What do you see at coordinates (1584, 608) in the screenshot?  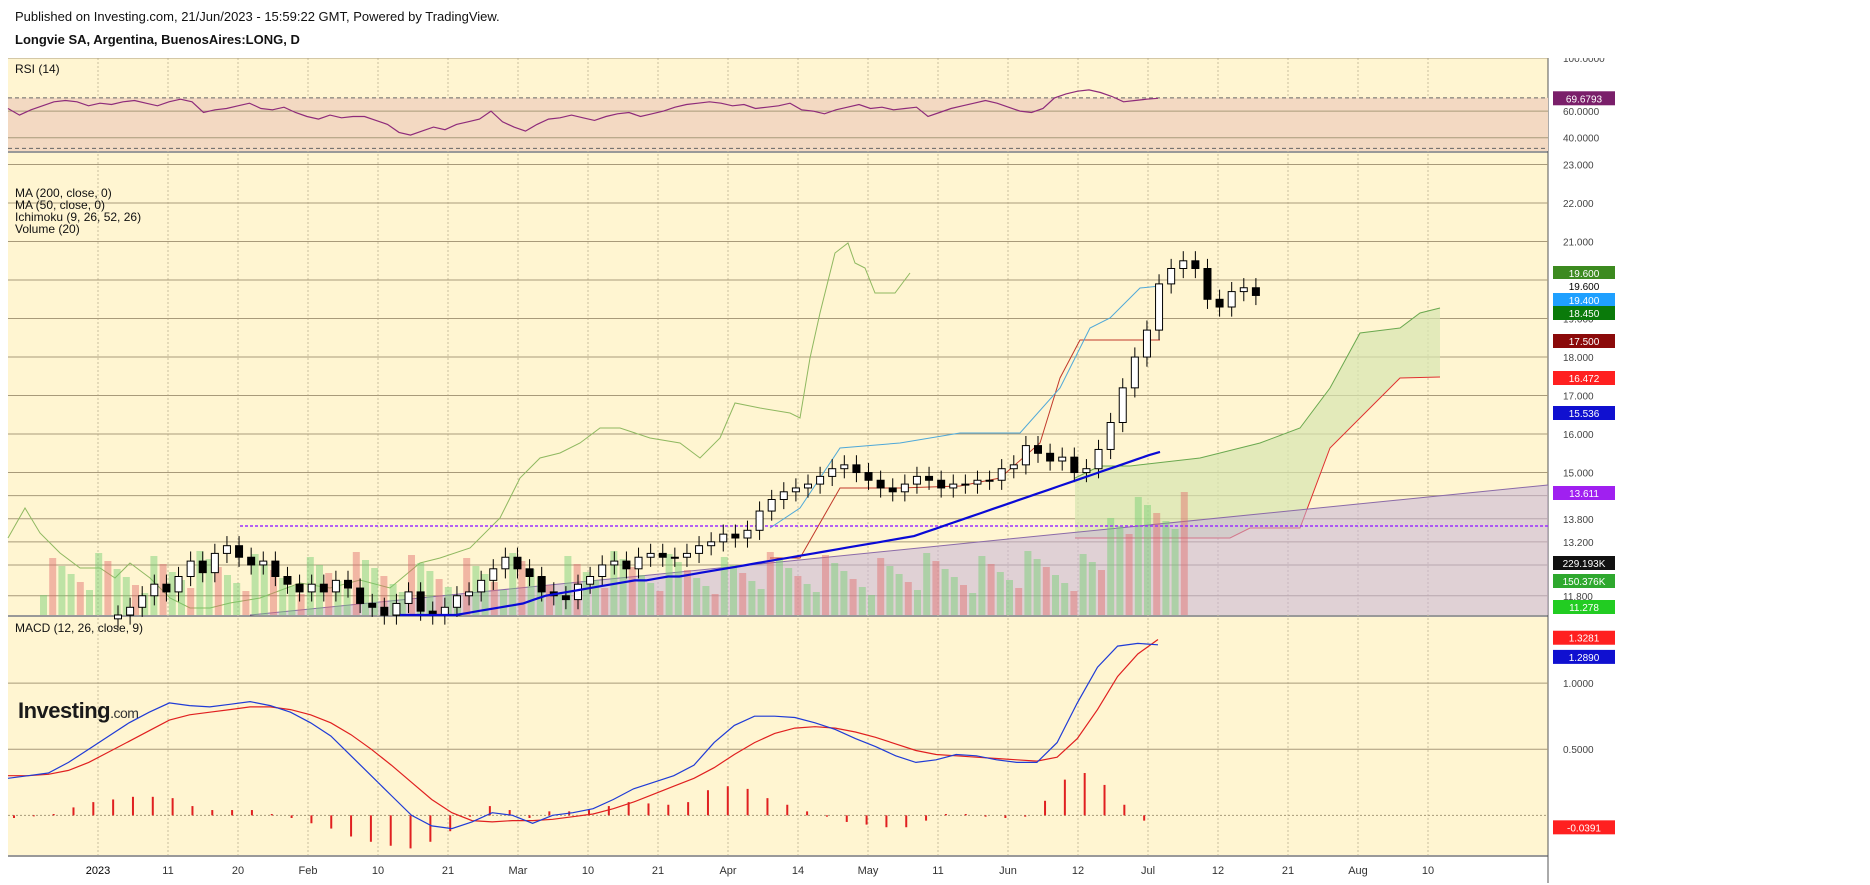 I see `price-value-label: 11.278` at bounding box center [1584, 608].